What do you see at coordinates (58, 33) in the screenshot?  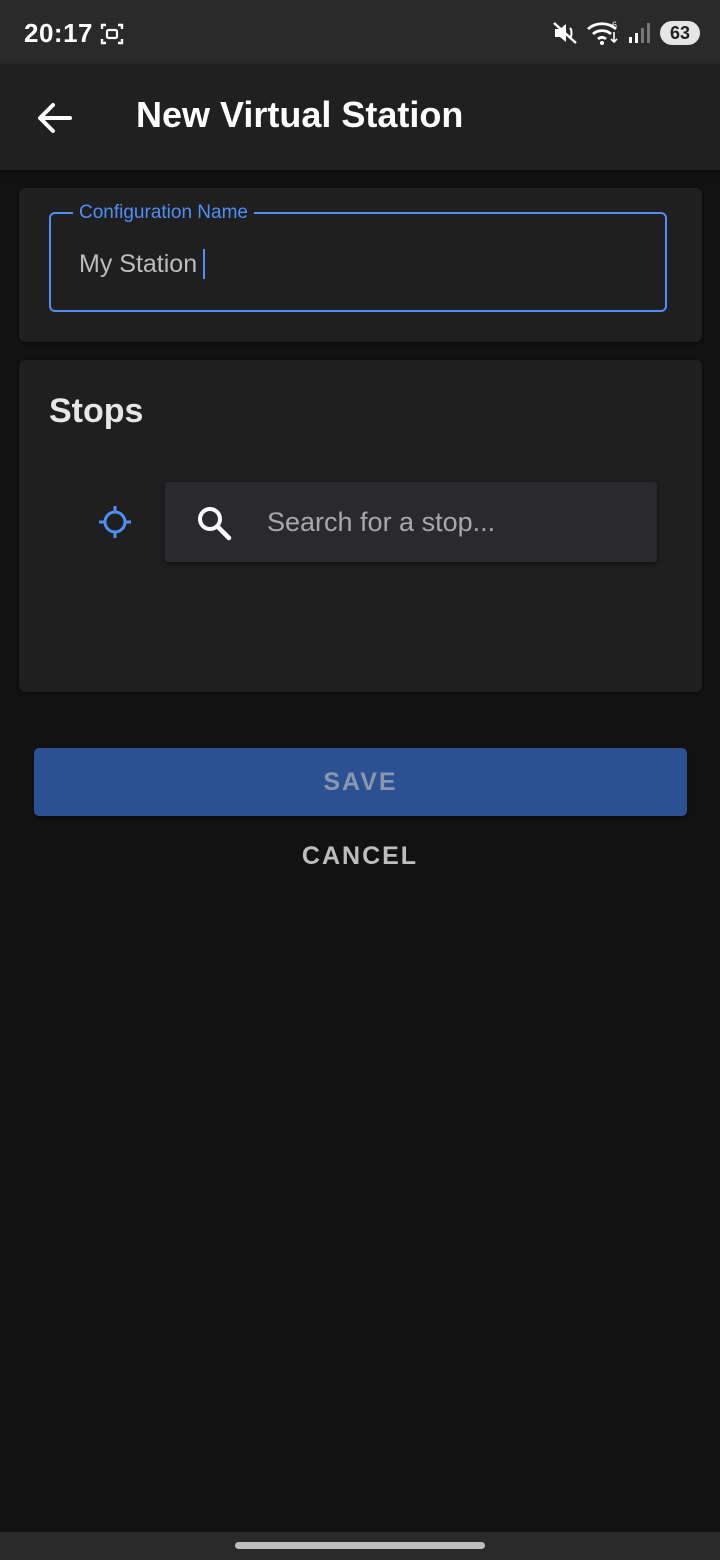 I see `status-time: 20:17` at bounding box center [58, 33].